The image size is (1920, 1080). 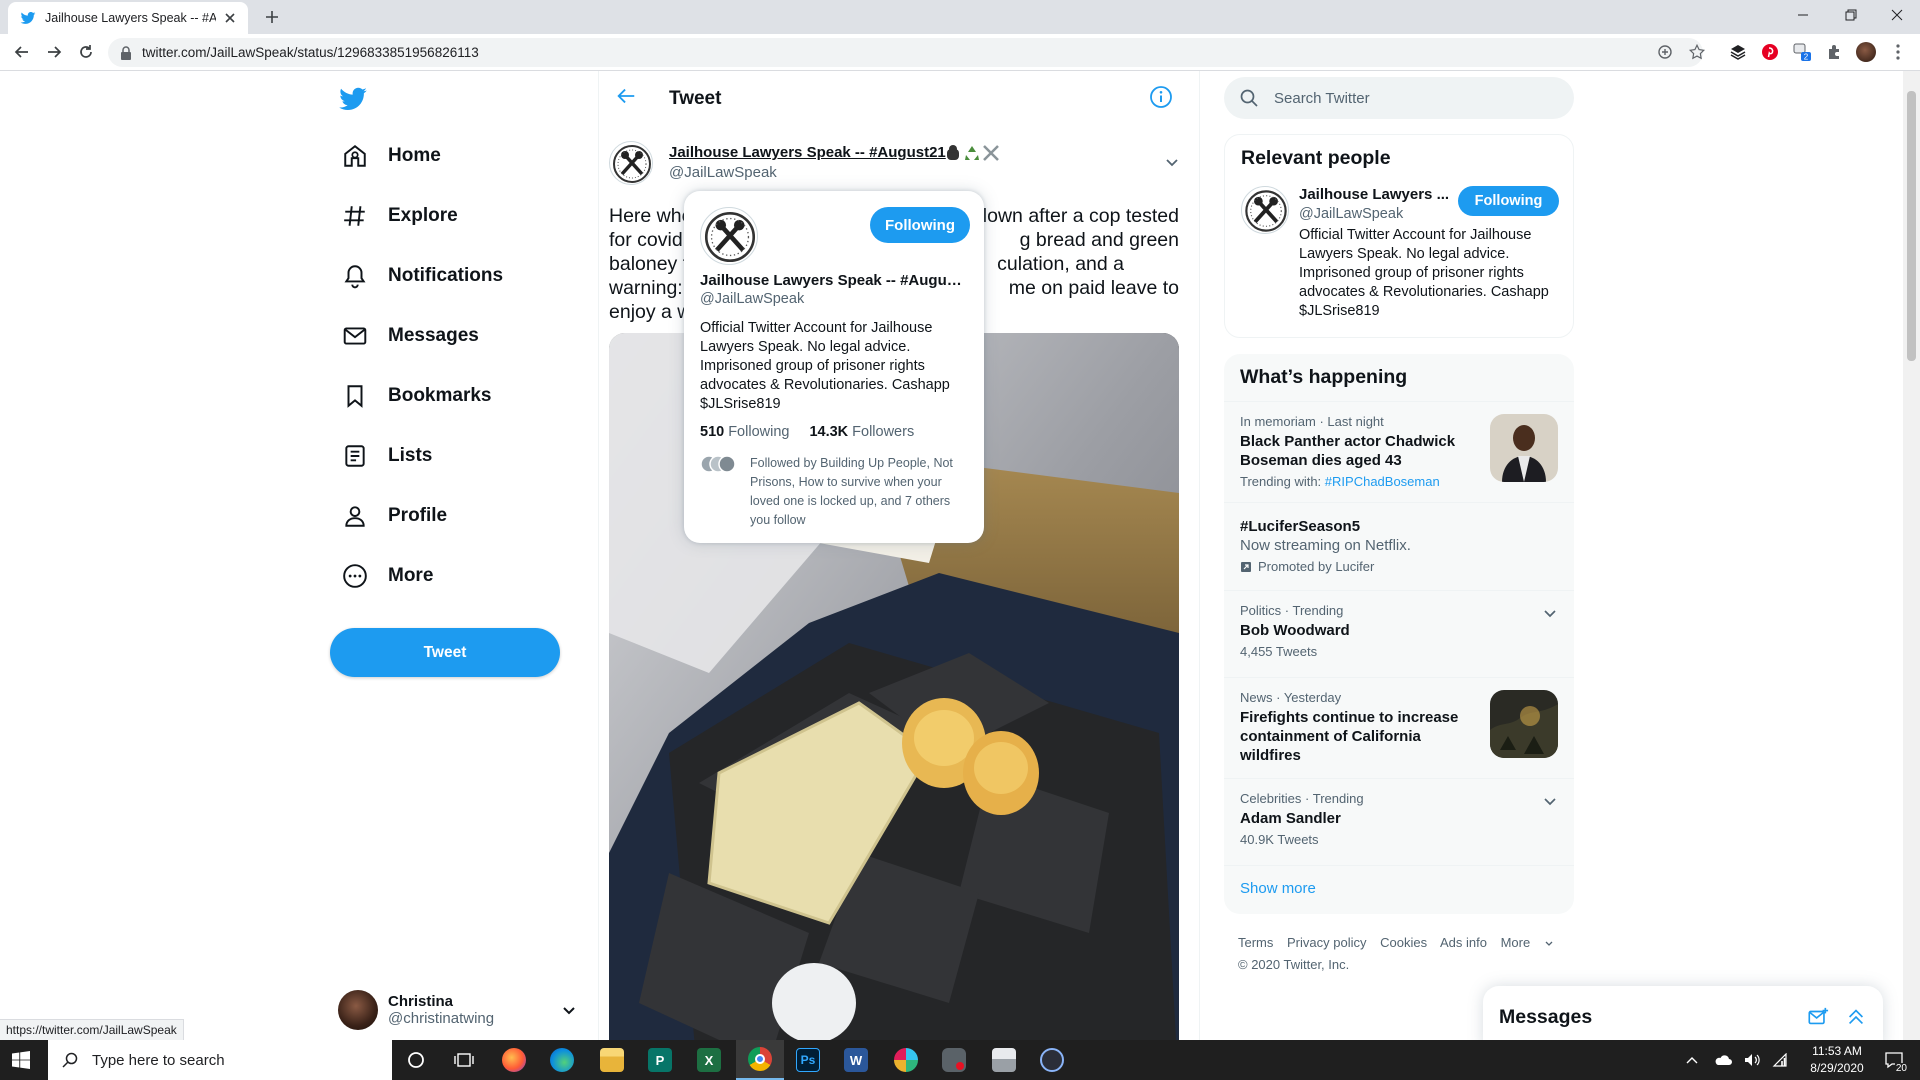 I want to click on trending-with-link: #RIPChadBoseman, so click(x=1382, y=481).